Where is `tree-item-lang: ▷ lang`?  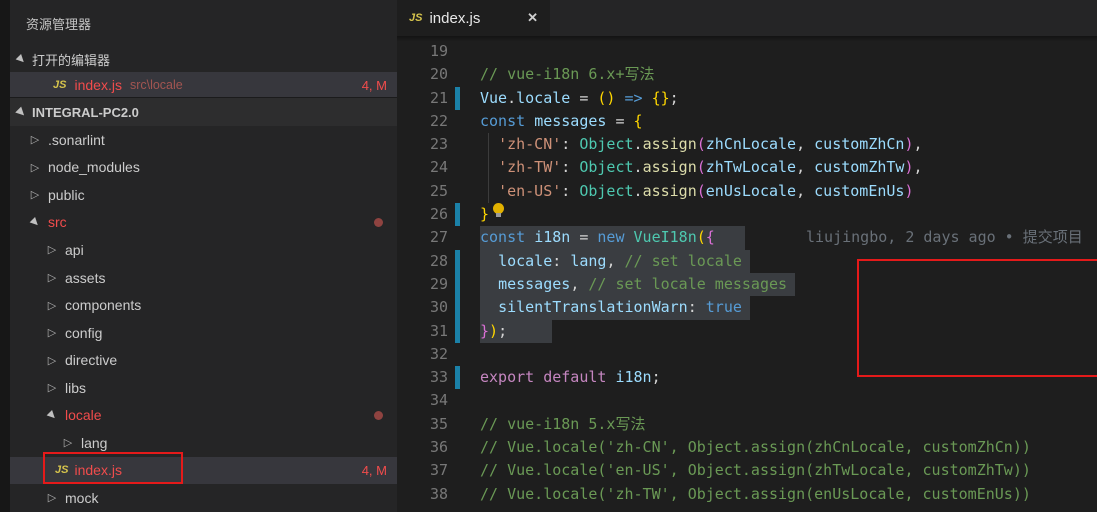
tree-item-lang: ▷ lang is located at coordinates (203, 443).